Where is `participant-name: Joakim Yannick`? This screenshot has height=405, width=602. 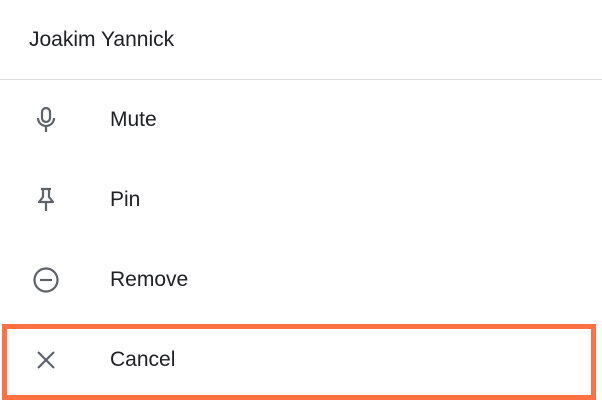
participant-name: Joakim Yannick is located at coordinates (102, 39).